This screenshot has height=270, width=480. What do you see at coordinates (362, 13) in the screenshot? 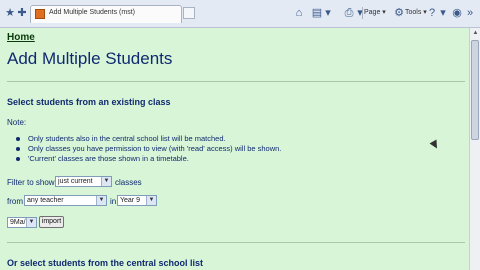
I see `toolbar-divider` at bounding box center [362, 13].